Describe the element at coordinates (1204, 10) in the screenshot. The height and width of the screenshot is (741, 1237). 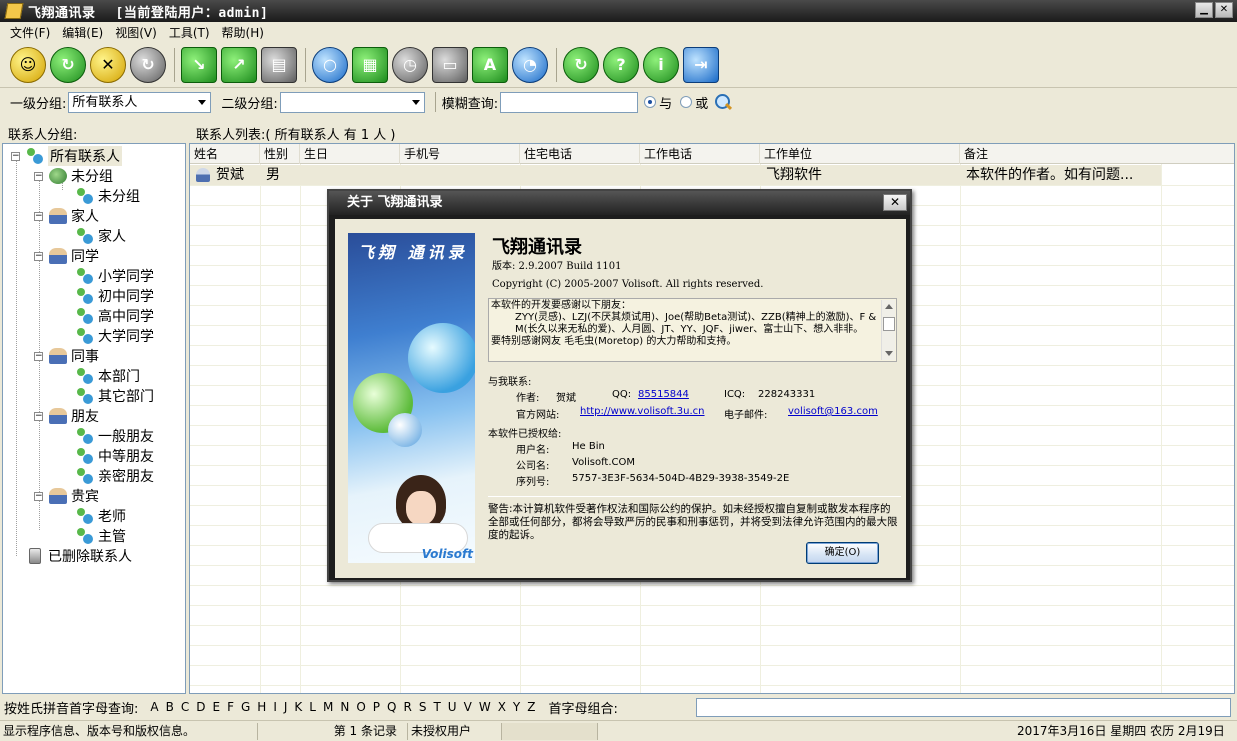
I see `minimize-button: ▁` at that location.